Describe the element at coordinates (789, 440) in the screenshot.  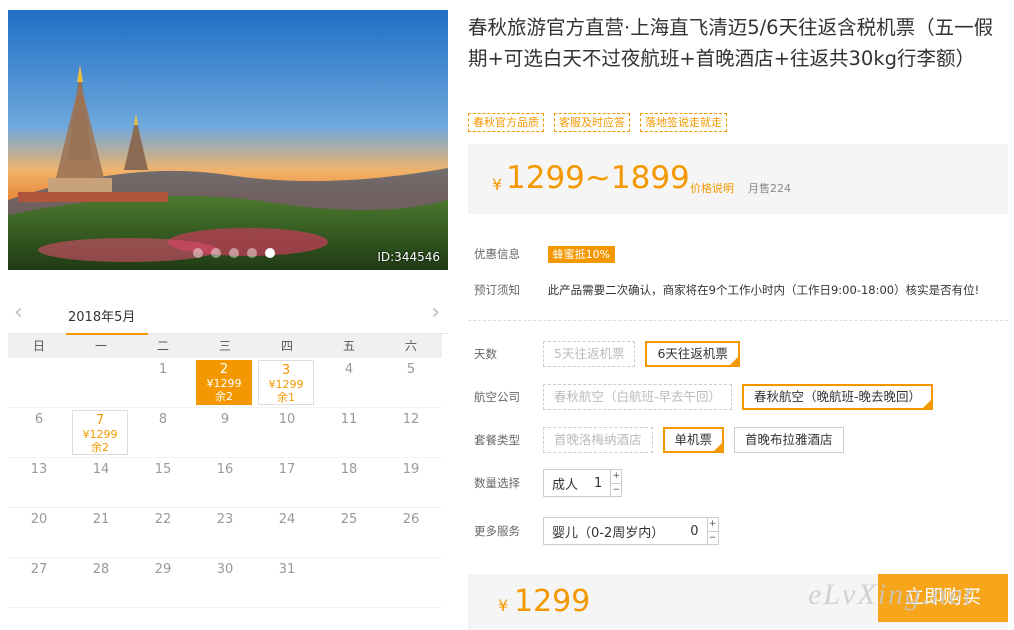
I see `package-option: 首晚布拉雅酒店` at that location.